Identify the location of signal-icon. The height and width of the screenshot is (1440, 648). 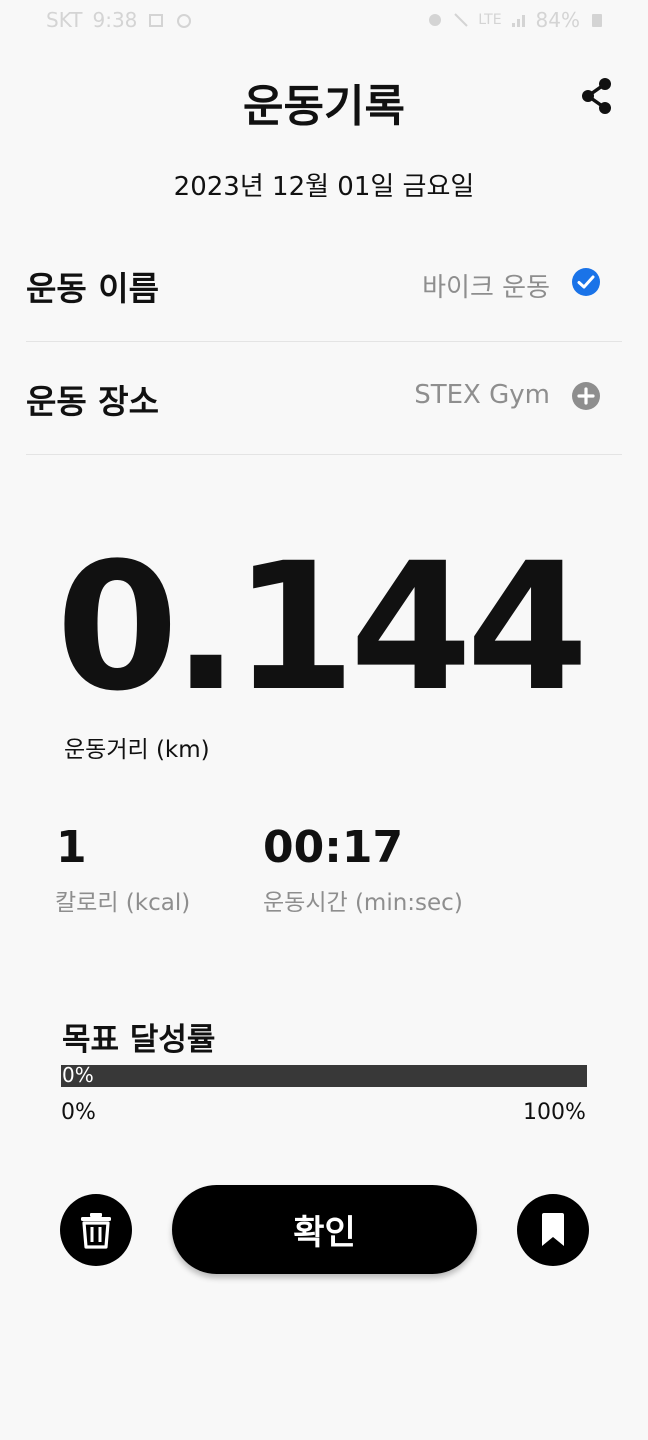
(518, 21).